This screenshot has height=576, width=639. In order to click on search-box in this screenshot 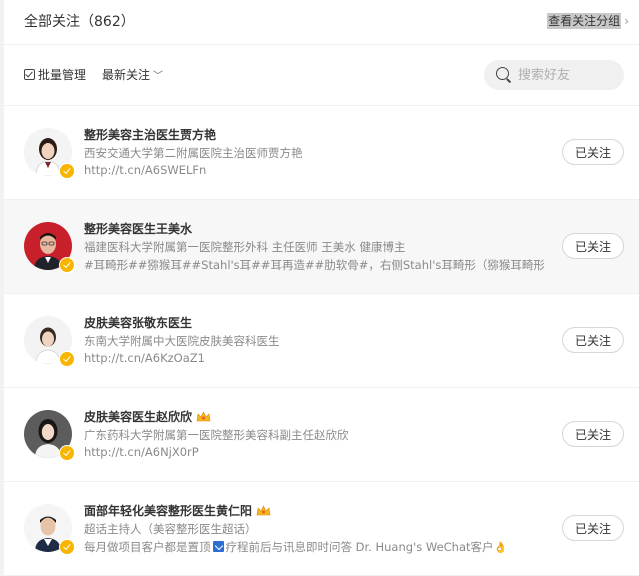, I will do `click(554, 75)`.